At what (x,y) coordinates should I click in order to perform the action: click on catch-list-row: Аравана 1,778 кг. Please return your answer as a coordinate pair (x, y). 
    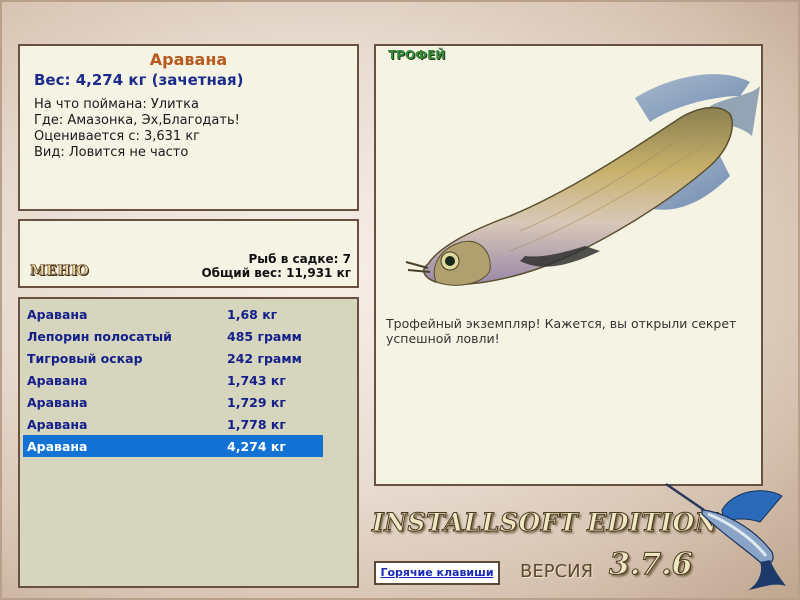
    Looking at the image, I should click on (173, 424).